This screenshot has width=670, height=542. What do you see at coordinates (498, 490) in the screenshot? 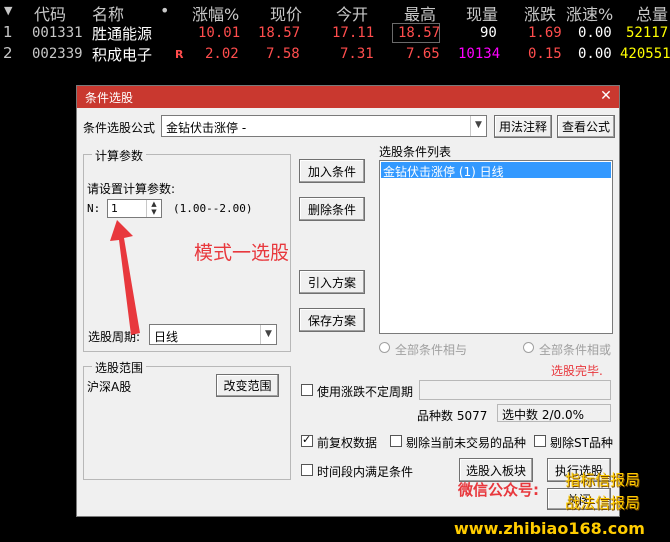
I see `watermark-wechat: 微信公众号:` at bounding box center [498, 490].